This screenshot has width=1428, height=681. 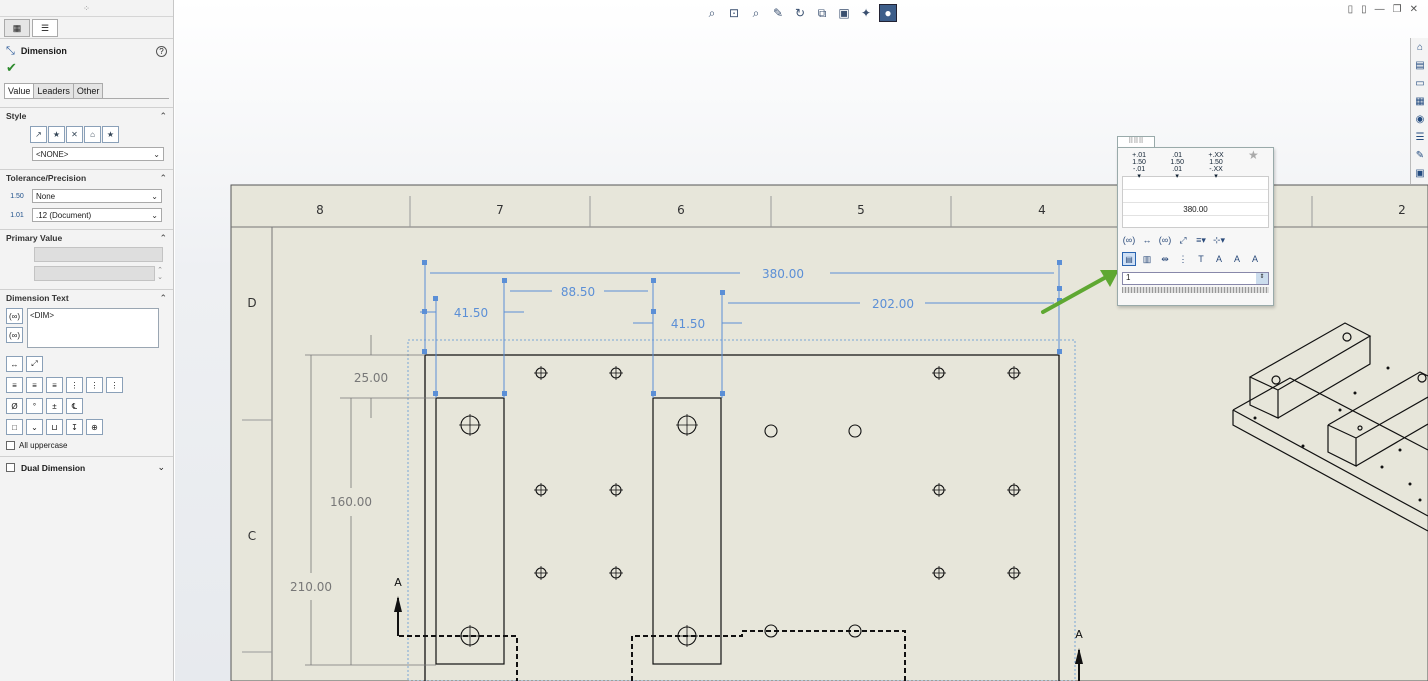 I want to click on dimension-overall-height: 210.00, so click(x=311, y=587).